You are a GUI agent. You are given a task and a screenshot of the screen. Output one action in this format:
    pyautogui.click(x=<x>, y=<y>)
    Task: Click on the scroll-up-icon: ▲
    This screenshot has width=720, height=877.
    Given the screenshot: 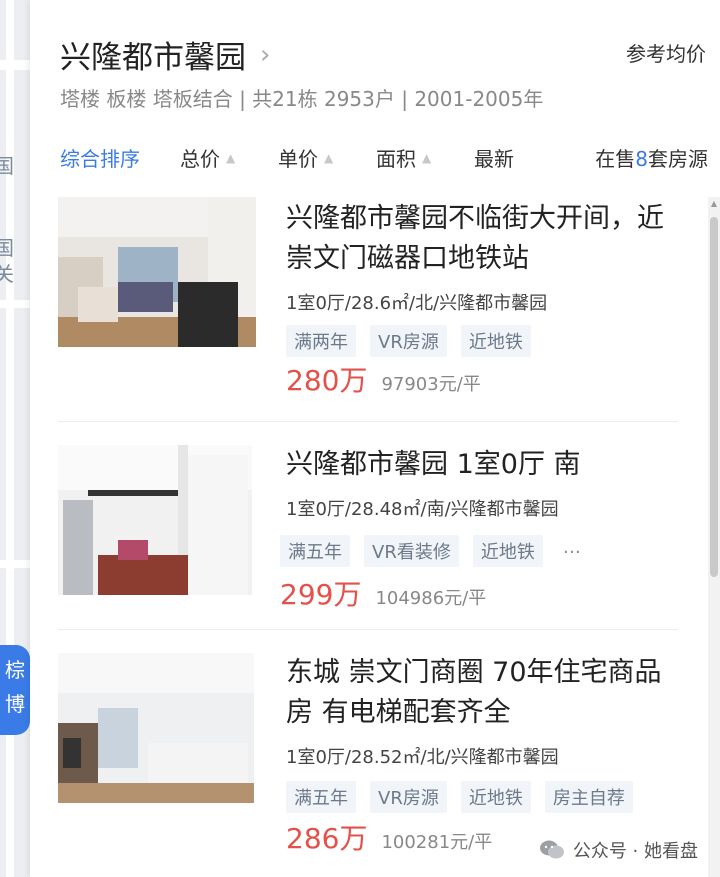 What is the action you would take?
    pyautogui.click(x=714, y=203)
    